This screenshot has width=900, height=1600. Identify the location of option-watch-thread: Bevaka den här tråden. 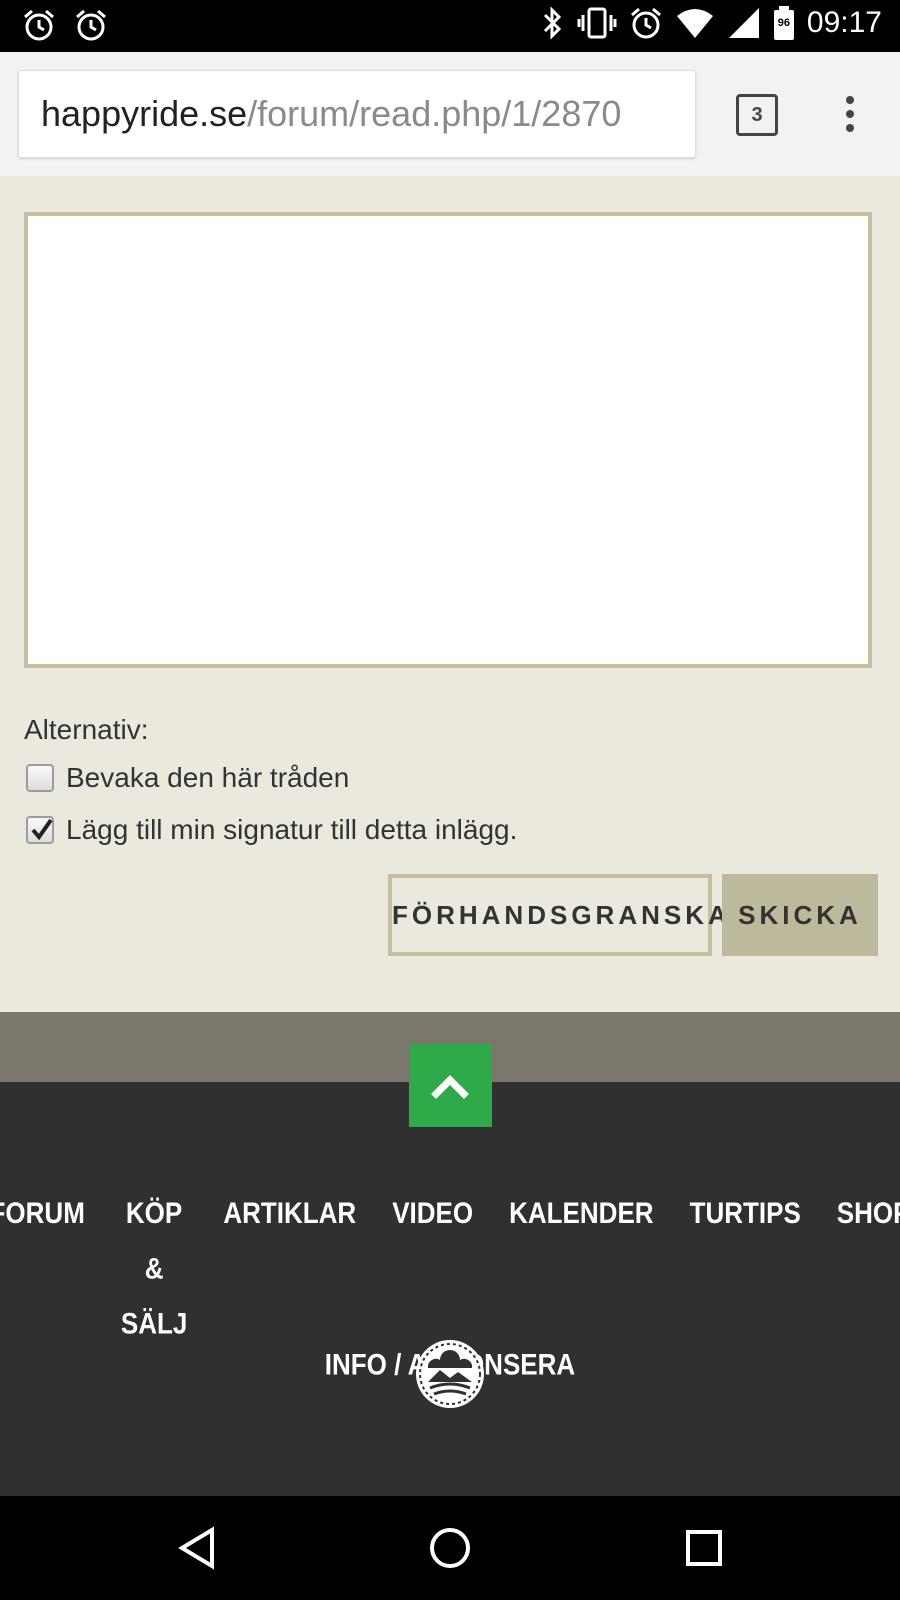
(187, 778).